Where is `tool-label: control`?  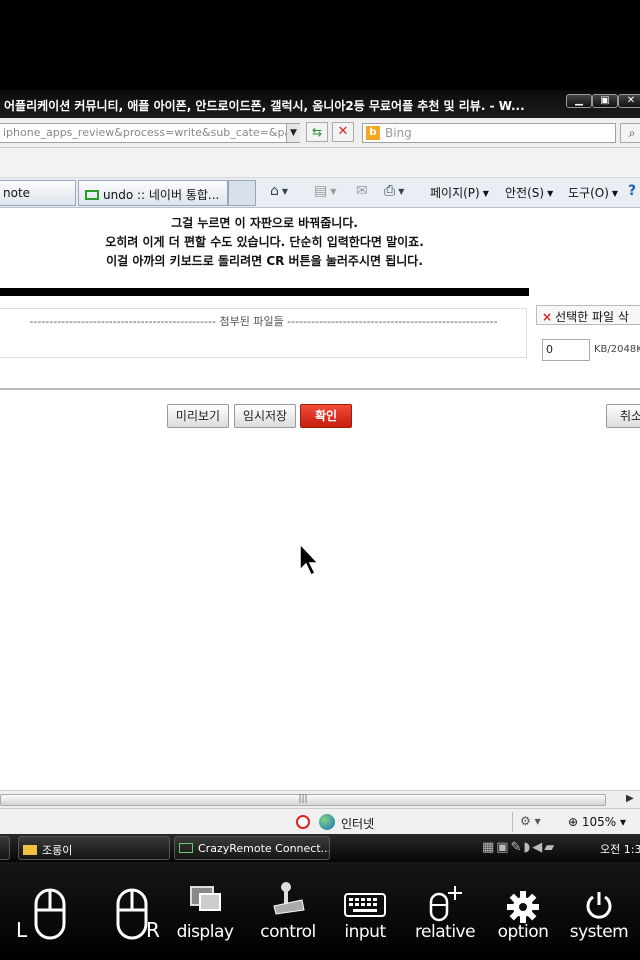 tool-label: control is located at coordinates (288, 932).